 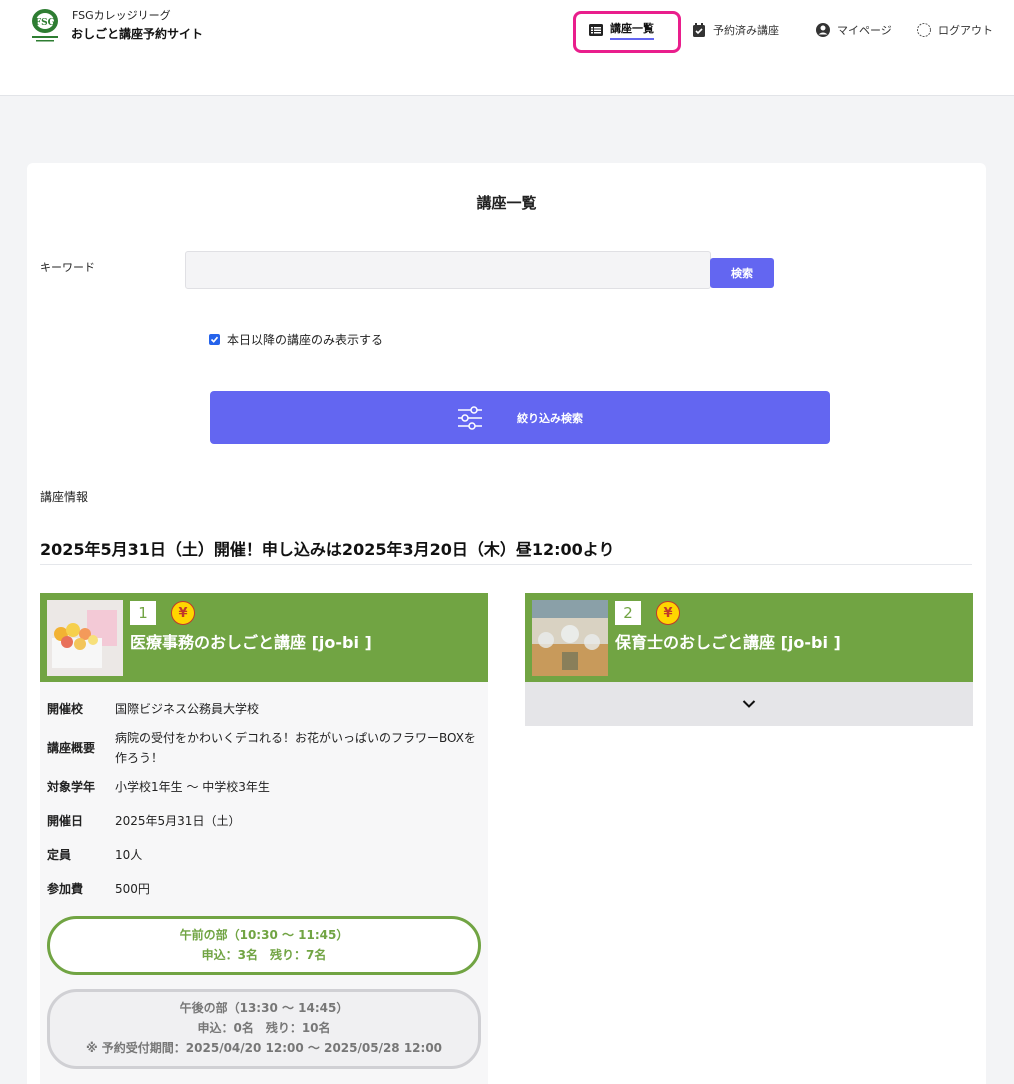 What do you see at coordinates (264, 945) in the screenshot?
I see `session-morning-button: 午前の部（10:30 〜 11:45） 申込：3名 残り：7名` at bounding box center [264, 945].